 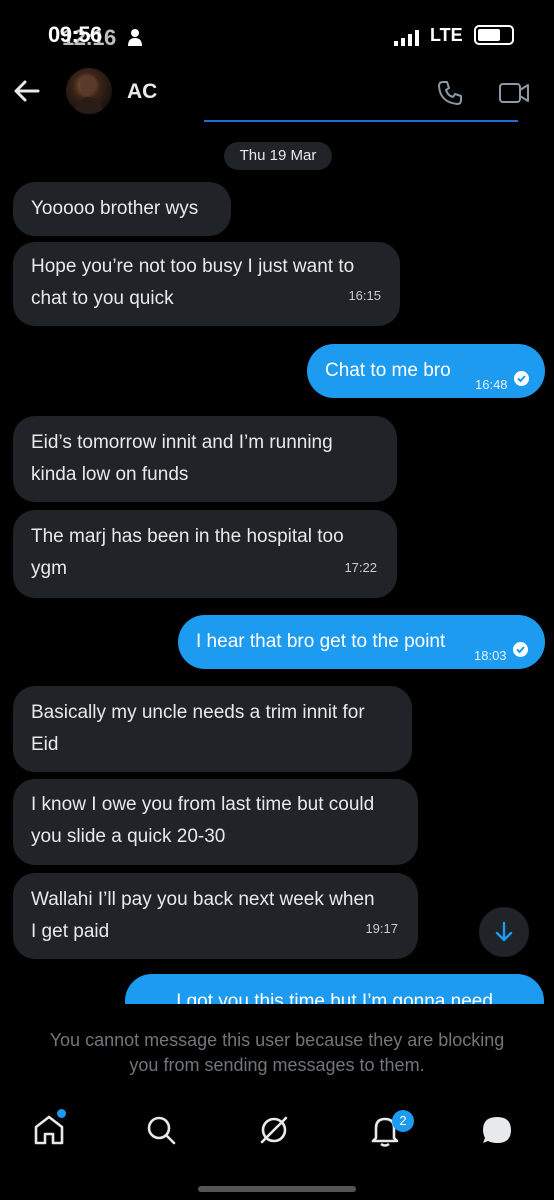 What do you see at coordinates (49, 568) in the screenshot?
I see `message-text: ygm` at bounding box center [49, 568].